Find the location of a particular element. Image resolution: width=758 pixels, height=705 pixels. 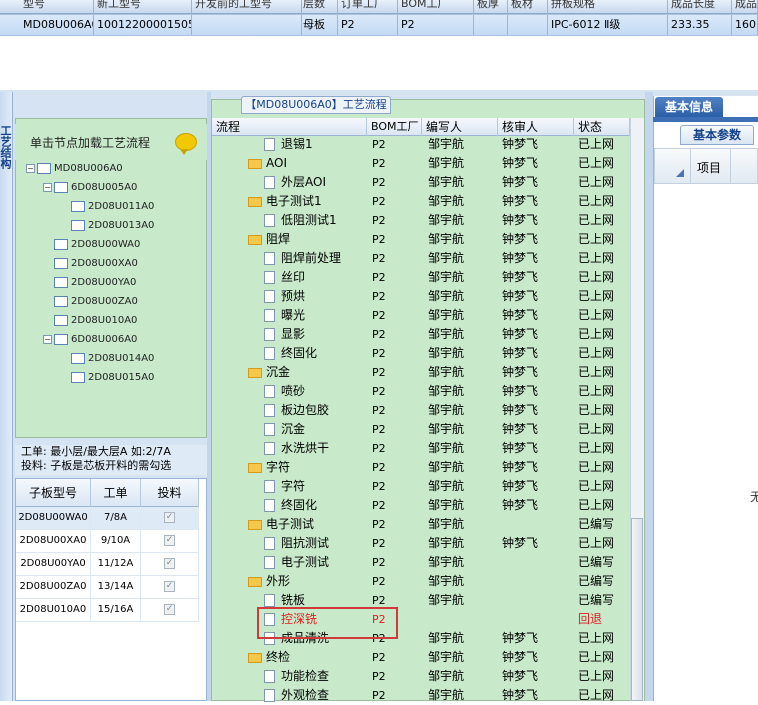

process-flow-title: 【MD08U006A0】工艺流程 is located at coordinates (316, 105).